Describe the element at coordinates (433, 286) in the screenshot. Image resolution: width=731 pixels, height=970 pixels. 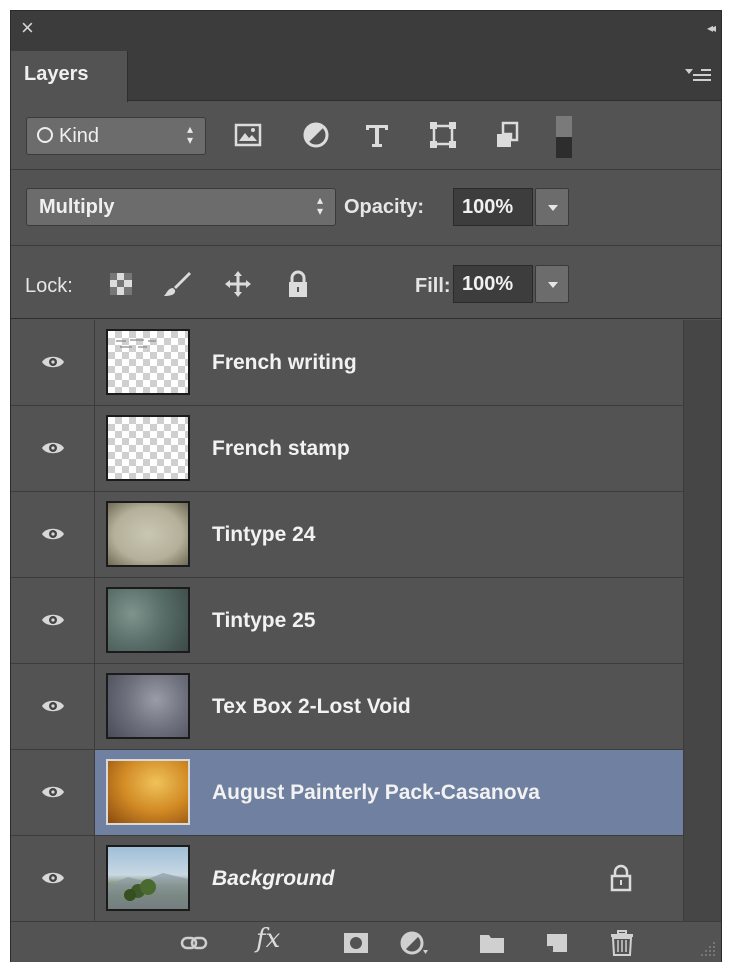
I see `fill-label: Fill:` at that location.